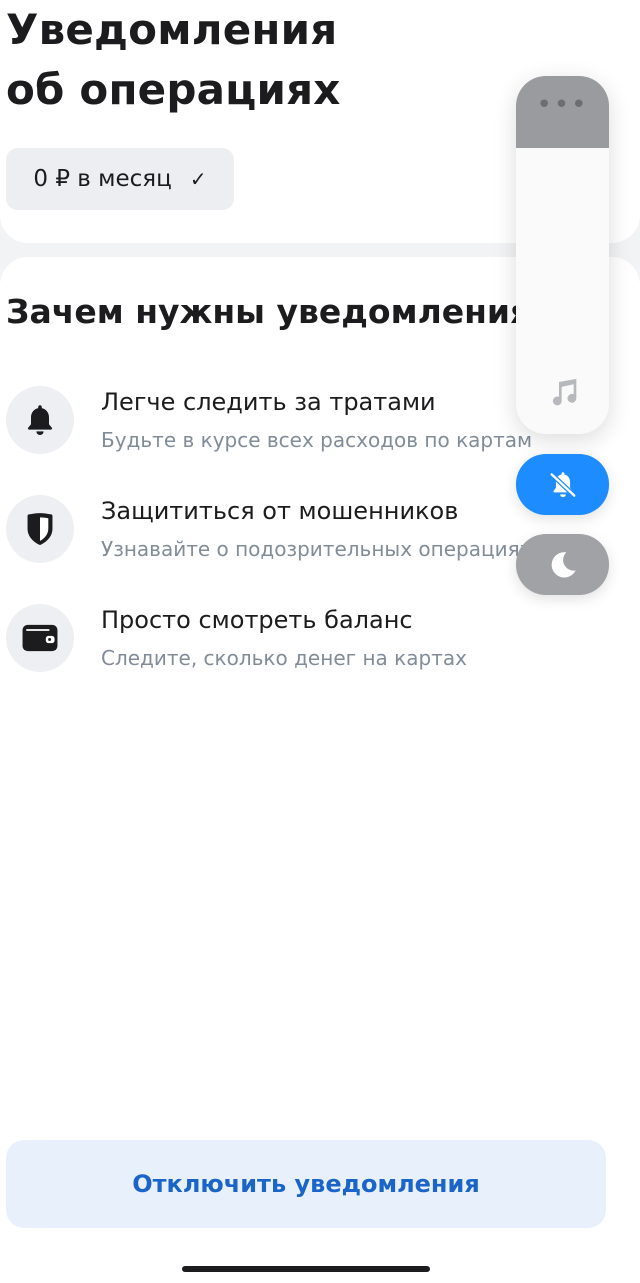 The image size is (640, 1283). I want to click on bell-icon, so click(40, 420).